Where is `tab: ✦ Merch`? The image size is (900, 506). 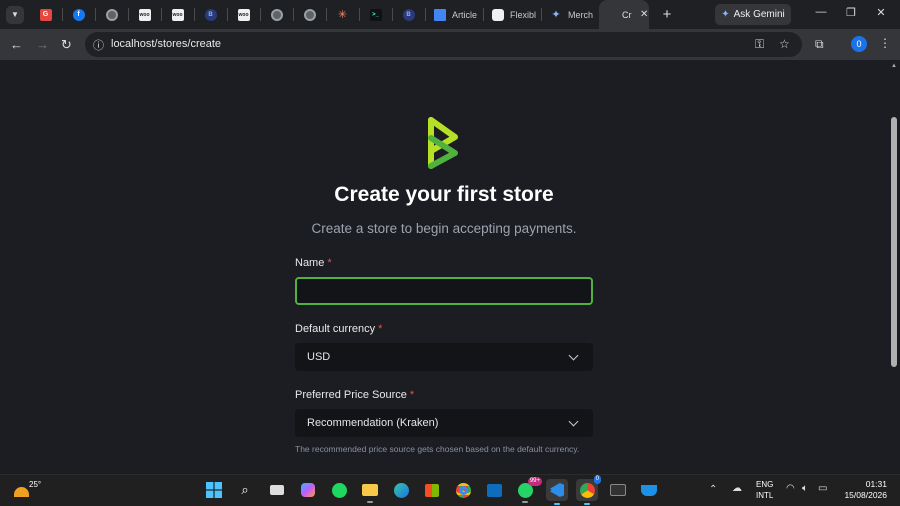 tab: ✦ Merch is located at coordinates (570, 14).